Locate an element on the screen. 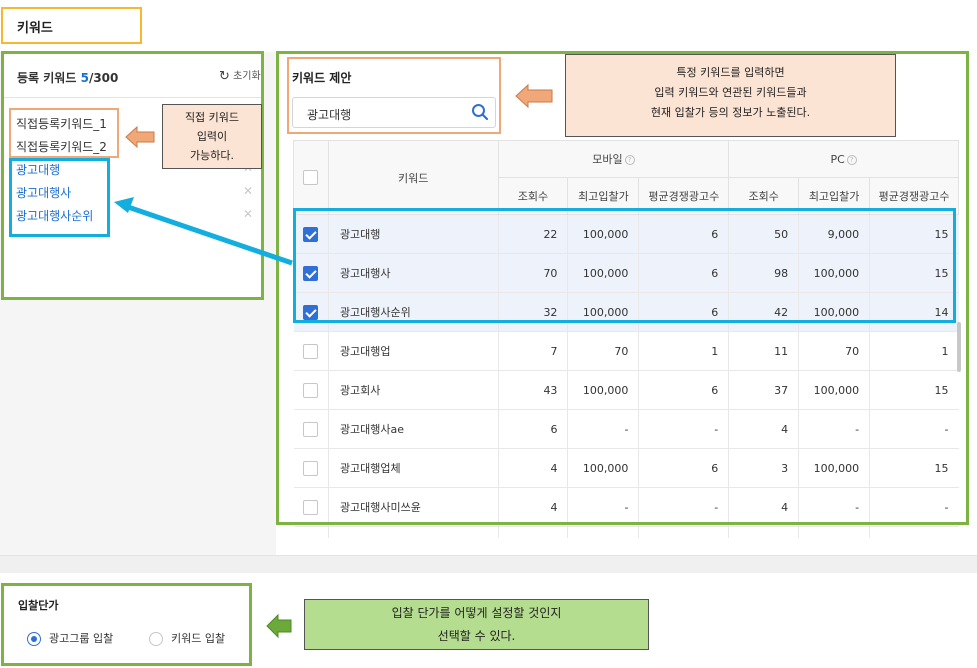  cell-m-views: 4 is located at coordinates (532, 532).